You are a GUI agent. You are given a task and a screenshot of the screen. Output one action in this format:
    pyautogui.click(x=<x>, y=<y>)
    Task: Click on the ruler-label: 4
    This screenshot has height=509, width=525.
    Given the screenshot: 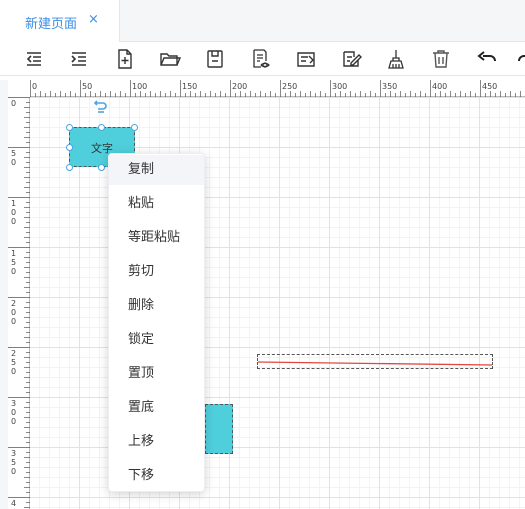 What is the action you would take?
    pyautogui.click(x=13, y=503)
    